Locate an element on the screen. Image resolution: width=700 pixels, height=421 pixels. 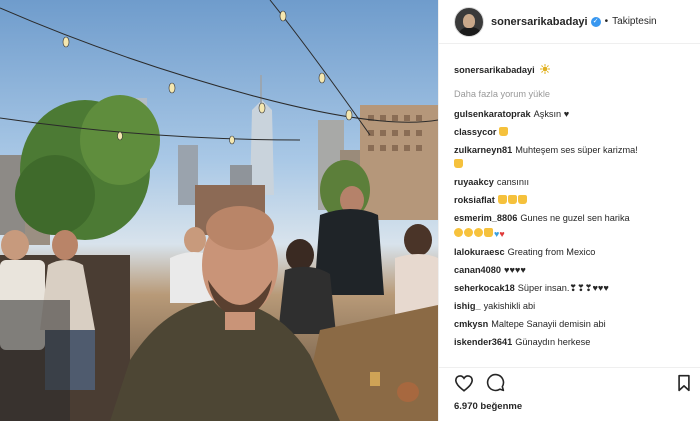
comment-item: esmerim_8806 Gunes ne guzel sen harika is located at coordinates (572, 218).